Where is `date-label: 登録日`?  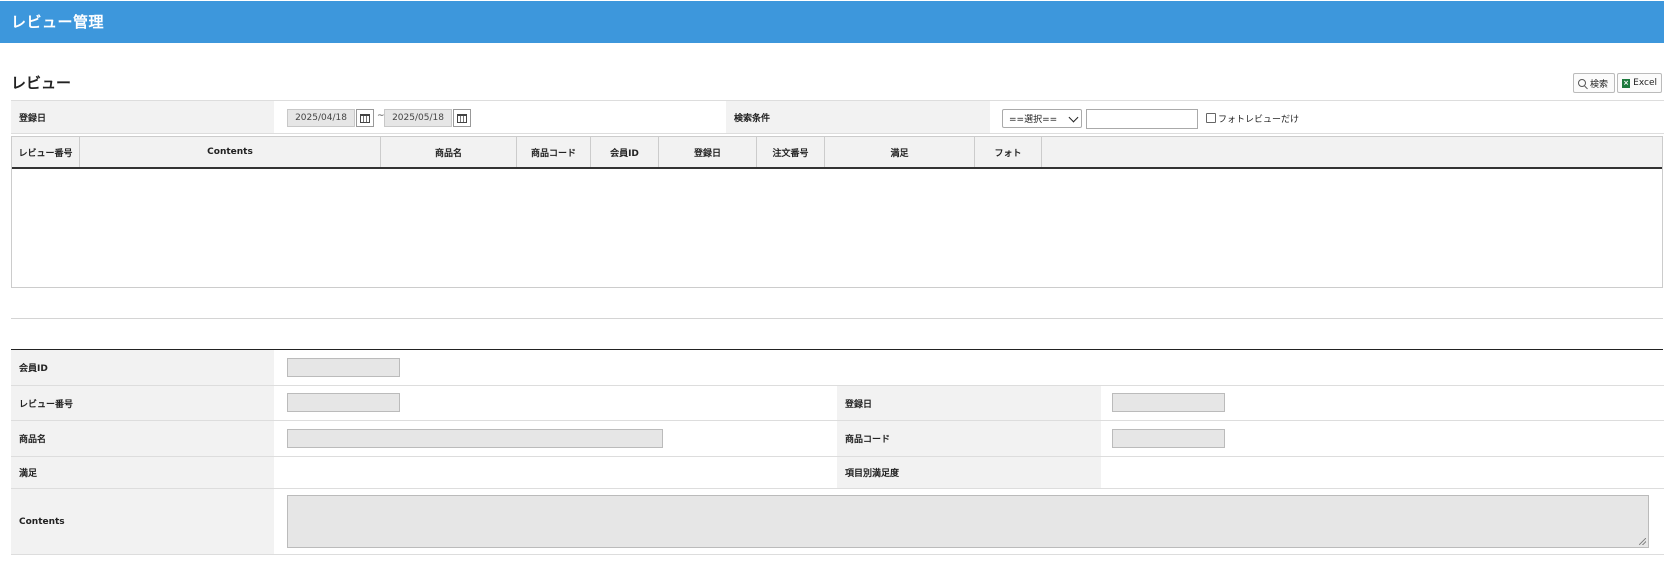 date-label: 登録日 is located at coordinates (142, 117).